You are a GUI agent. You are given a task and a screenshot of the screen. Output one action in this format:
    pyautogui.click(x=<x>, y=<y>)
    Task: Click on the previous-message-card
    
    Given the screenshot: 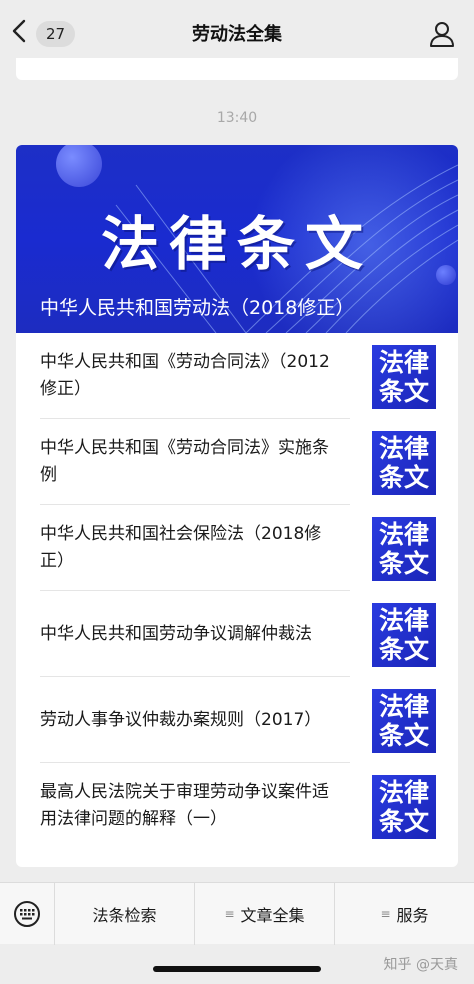 What is the action you would take?
    pyautogui.click(x=237, y=69)
    